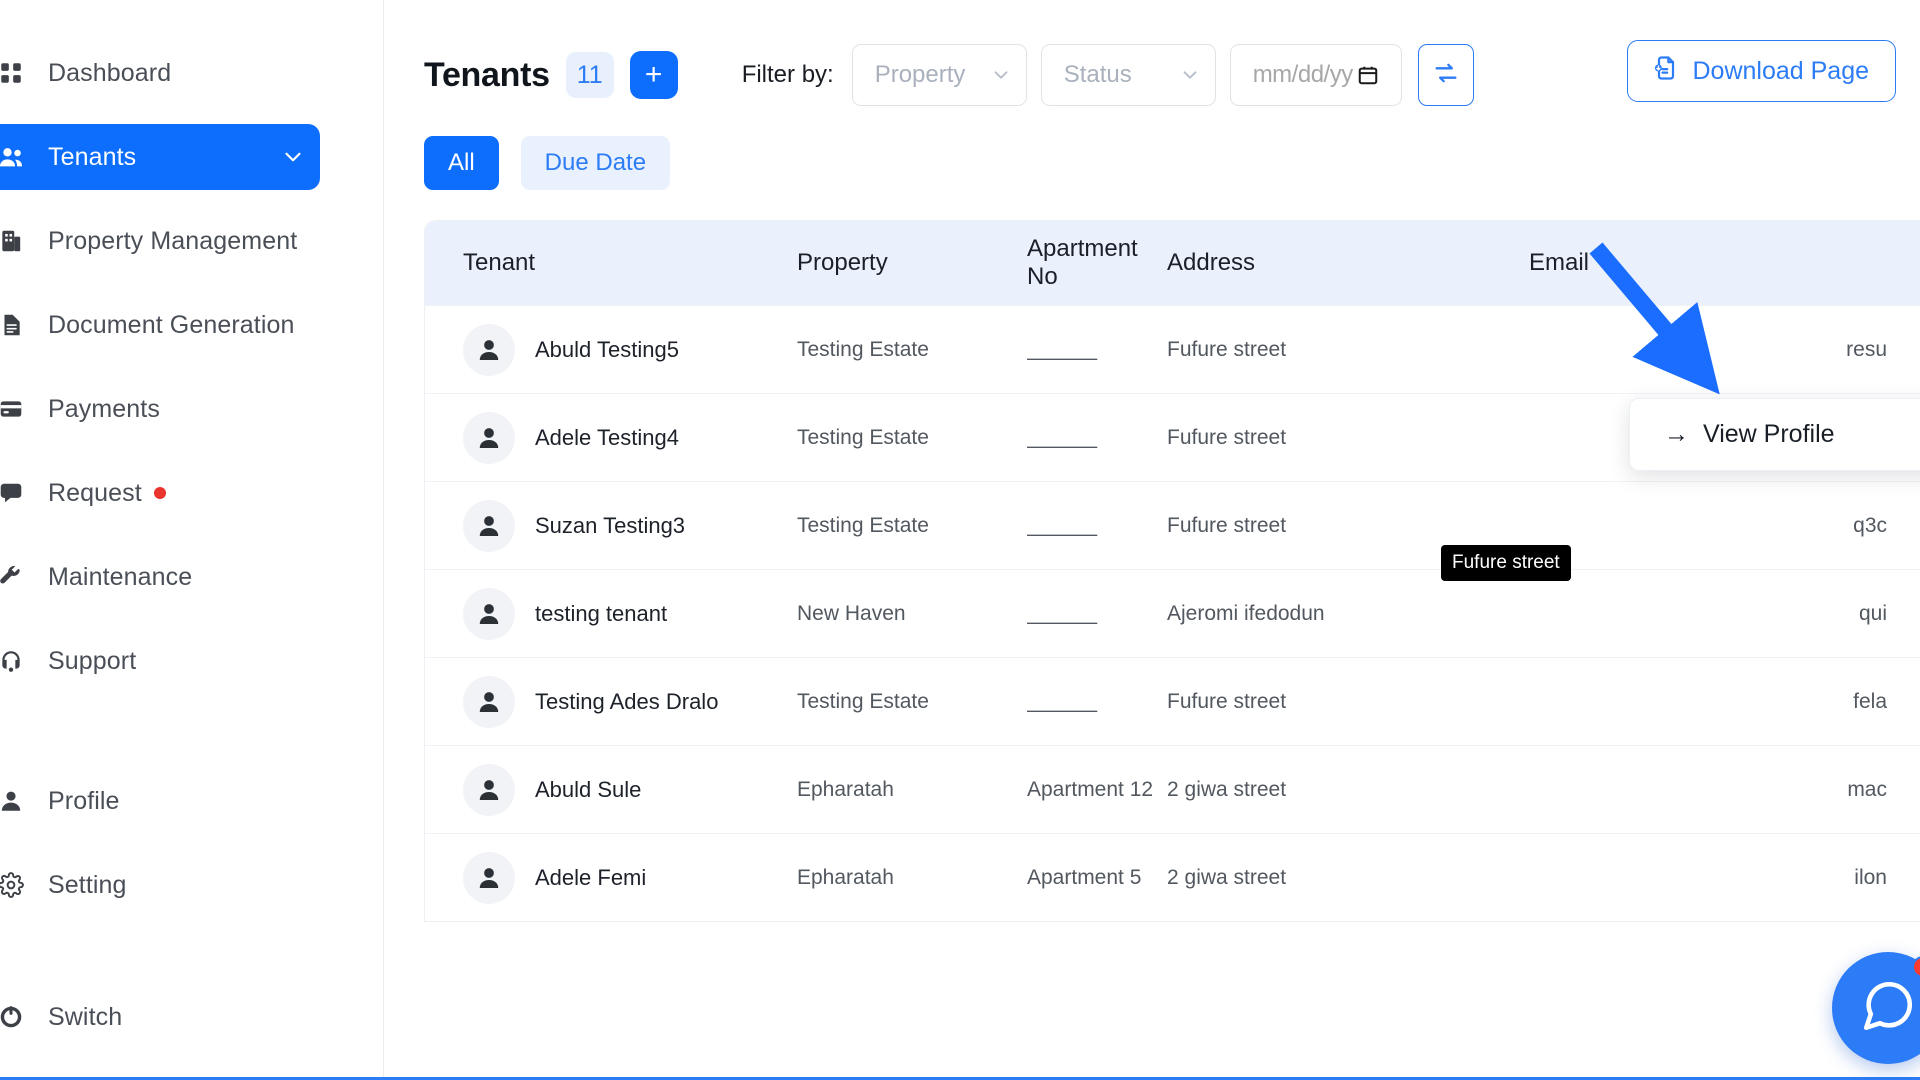 The height and width of the screenshot is (1080, 1920). Describe the element at coordinates (120, 576) in the screenshot. I see `sidebar-item-label: Maintenance` at that location.